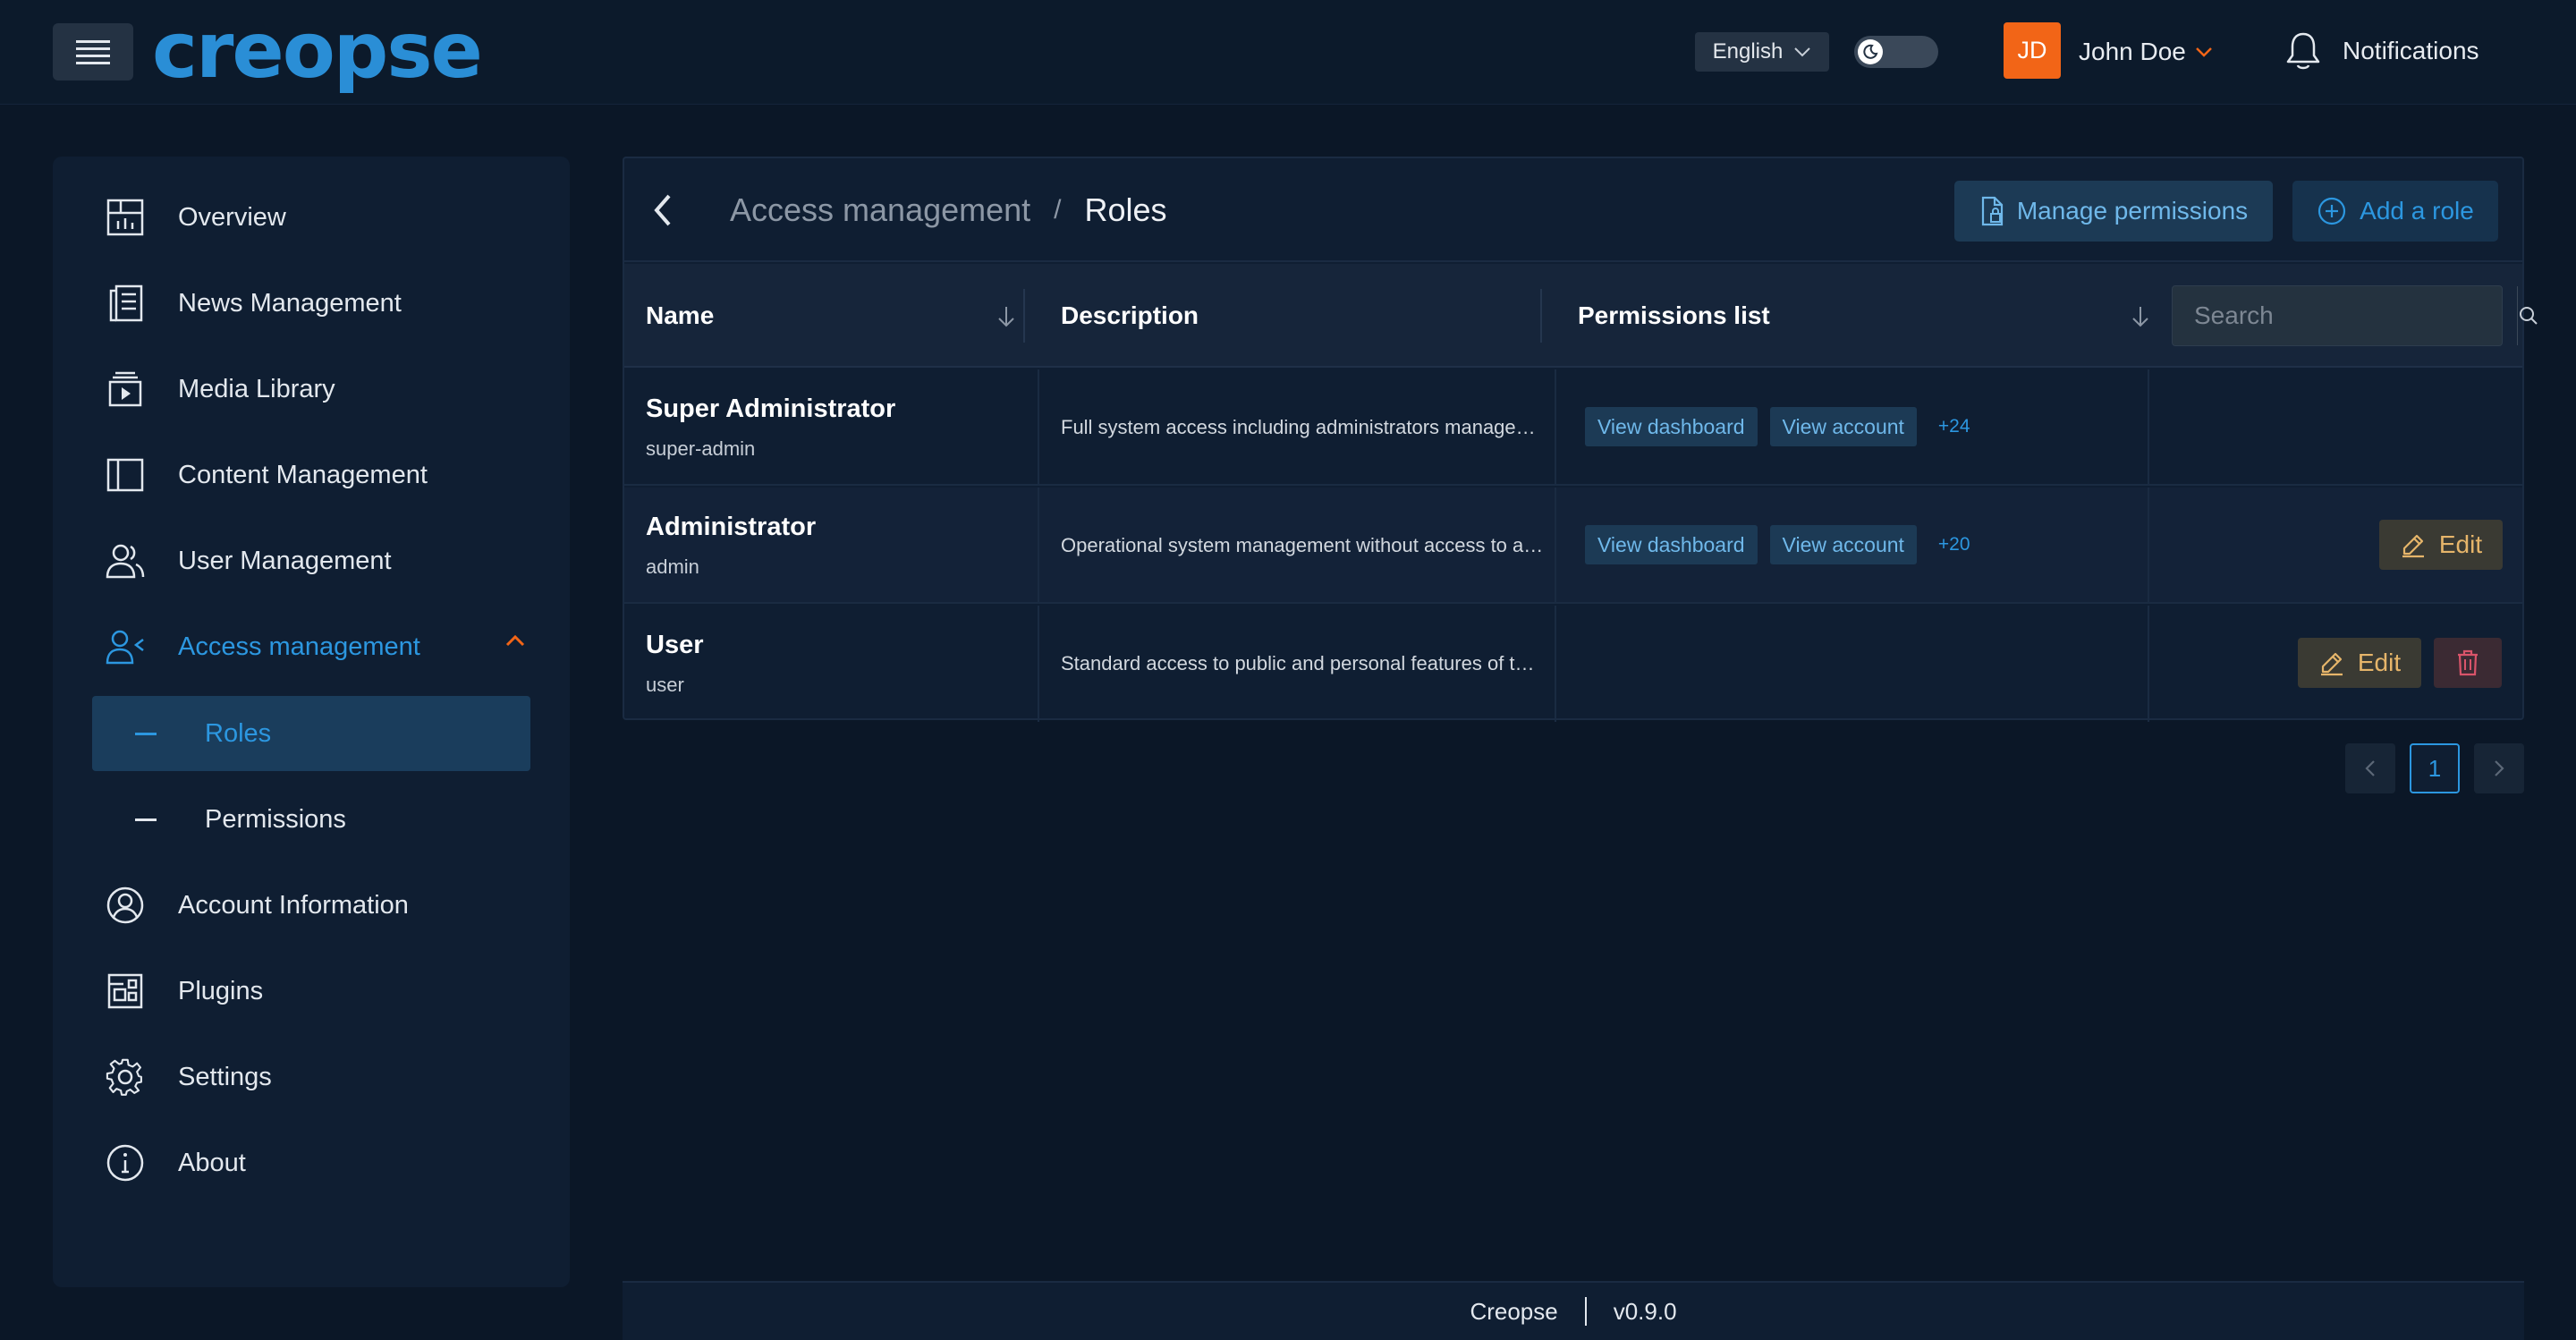 This screenshot has width=2576, height=1340. What do you see at coordinates (256, 388) in the screenshot?
I see `sidebar-item-label: Media Library` at bounding box center [256, 388].